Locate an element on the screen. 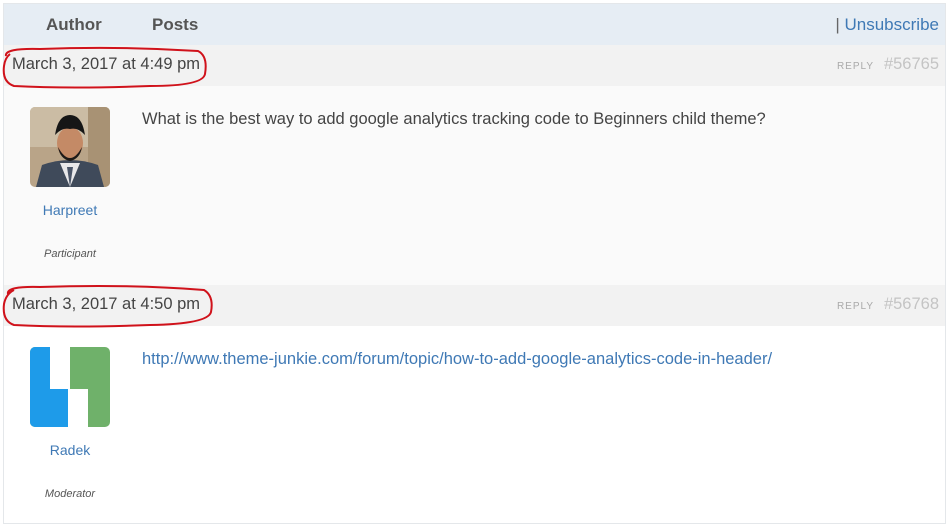 Image resolution: width=951 pixels, height=526 pixels. author-role: Participant is located at coordinates (70, 254).